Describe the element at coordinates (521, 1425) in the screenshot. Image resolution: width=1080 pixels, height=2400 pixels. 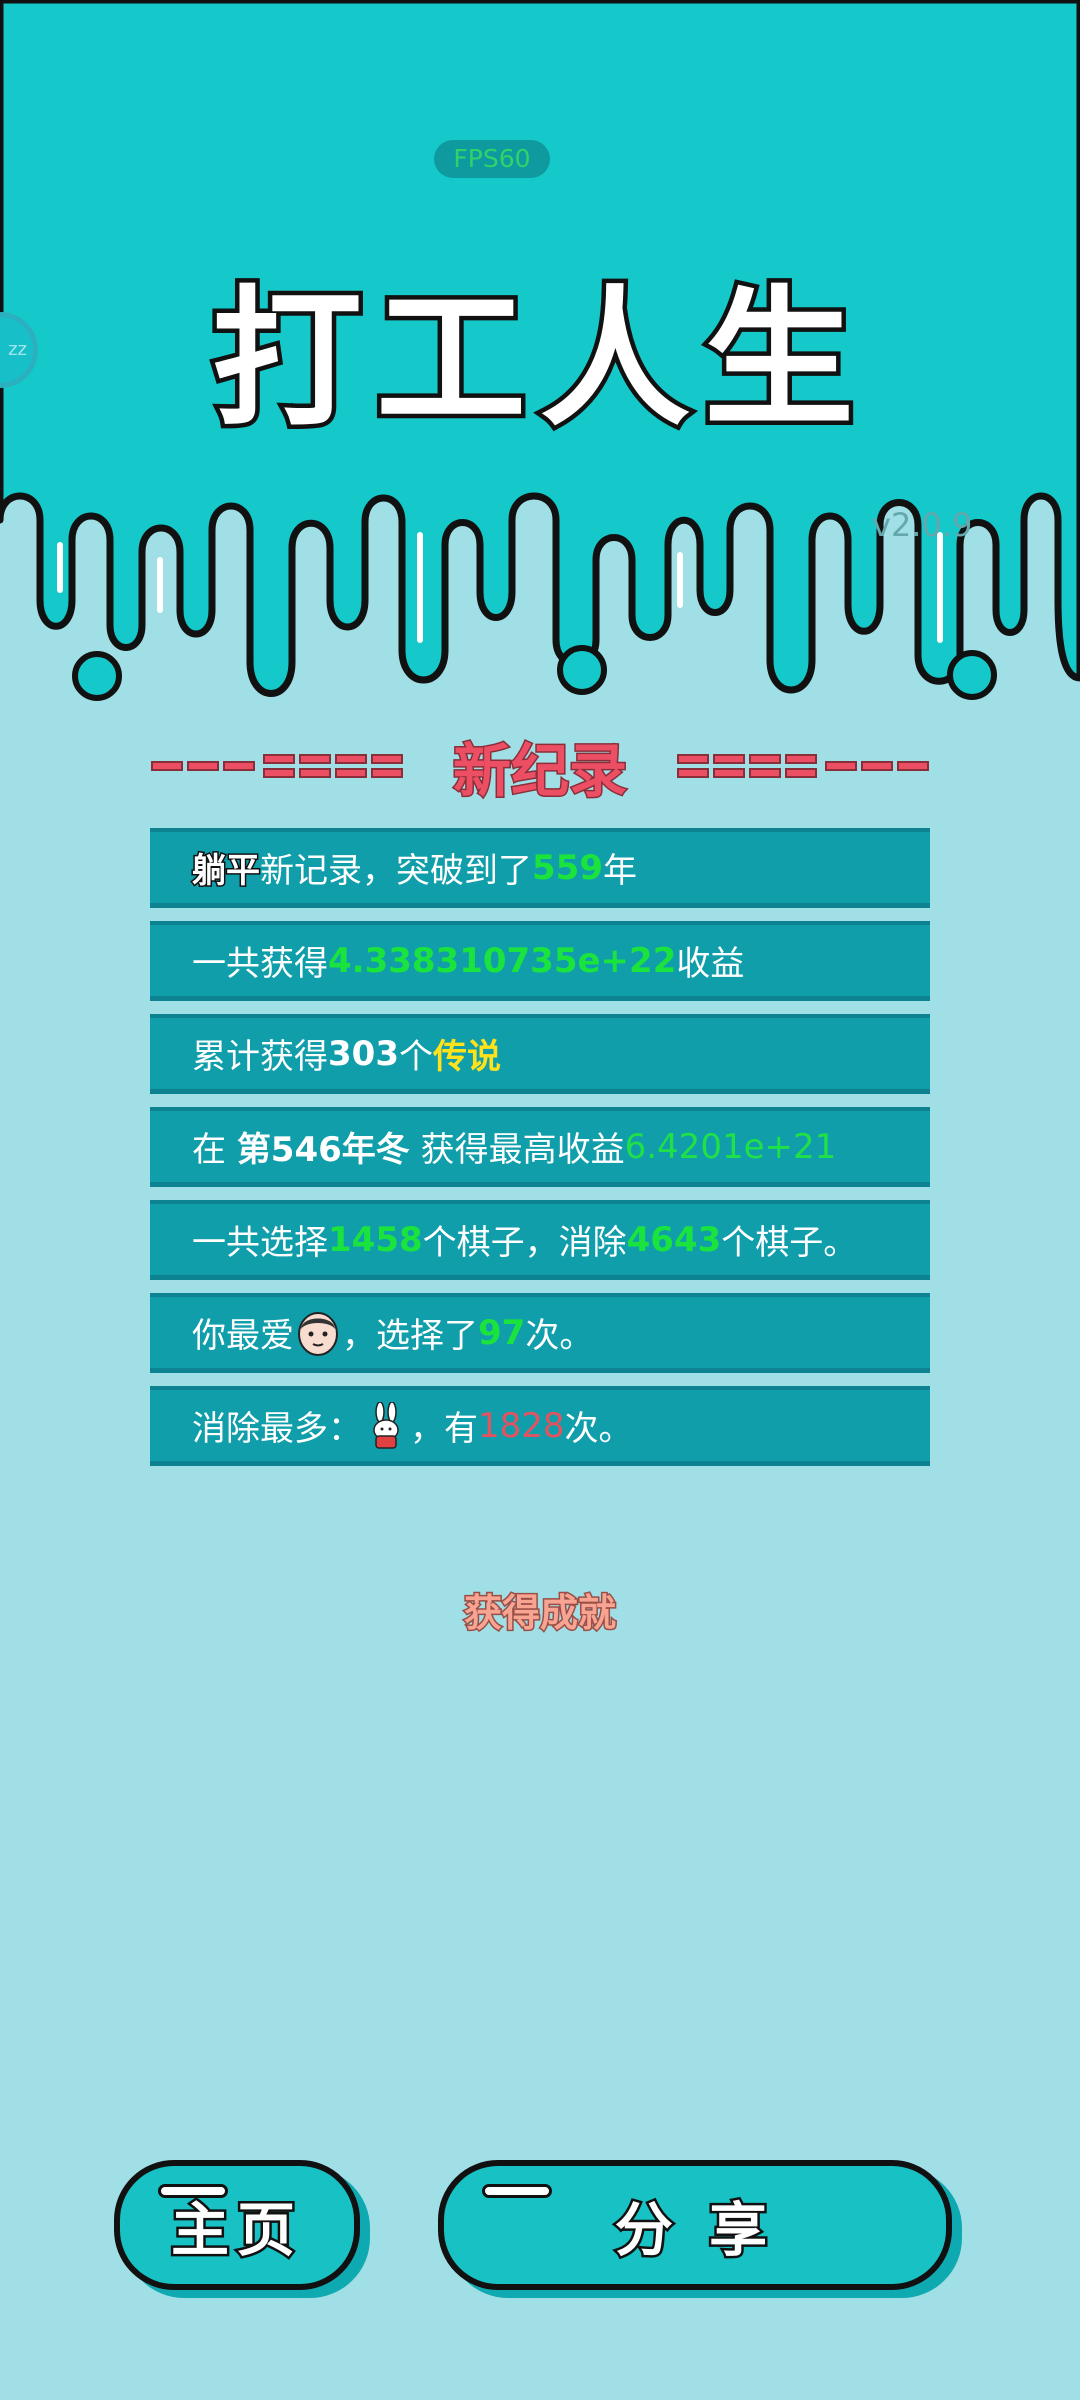
I see `eliminated-times: 1828` at that location.